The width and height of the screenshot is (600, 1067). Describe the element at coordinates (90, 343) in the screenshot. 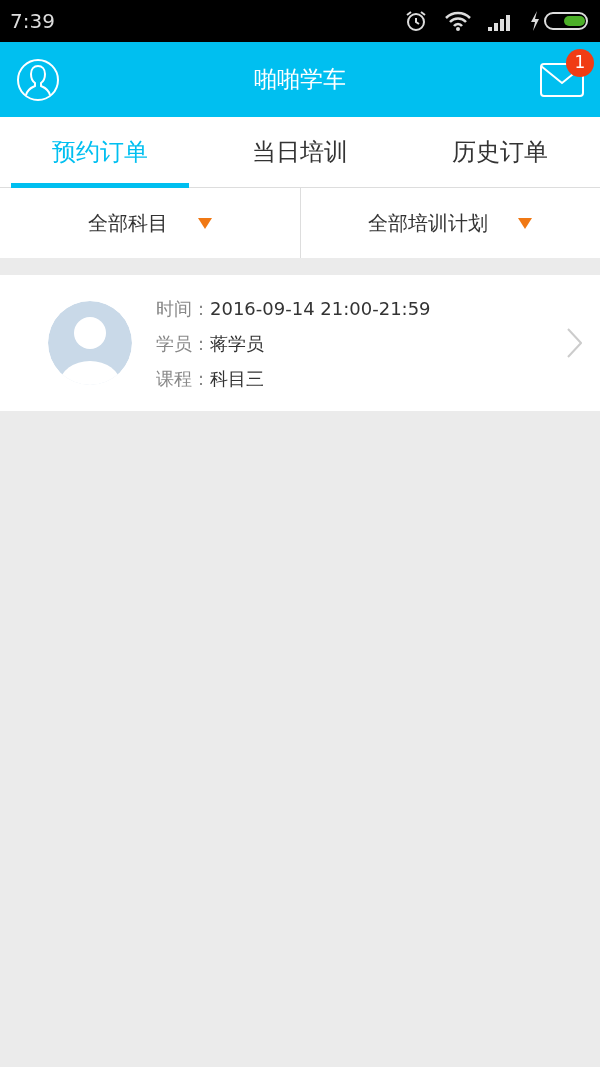

I see `avatar-icon` at that location.